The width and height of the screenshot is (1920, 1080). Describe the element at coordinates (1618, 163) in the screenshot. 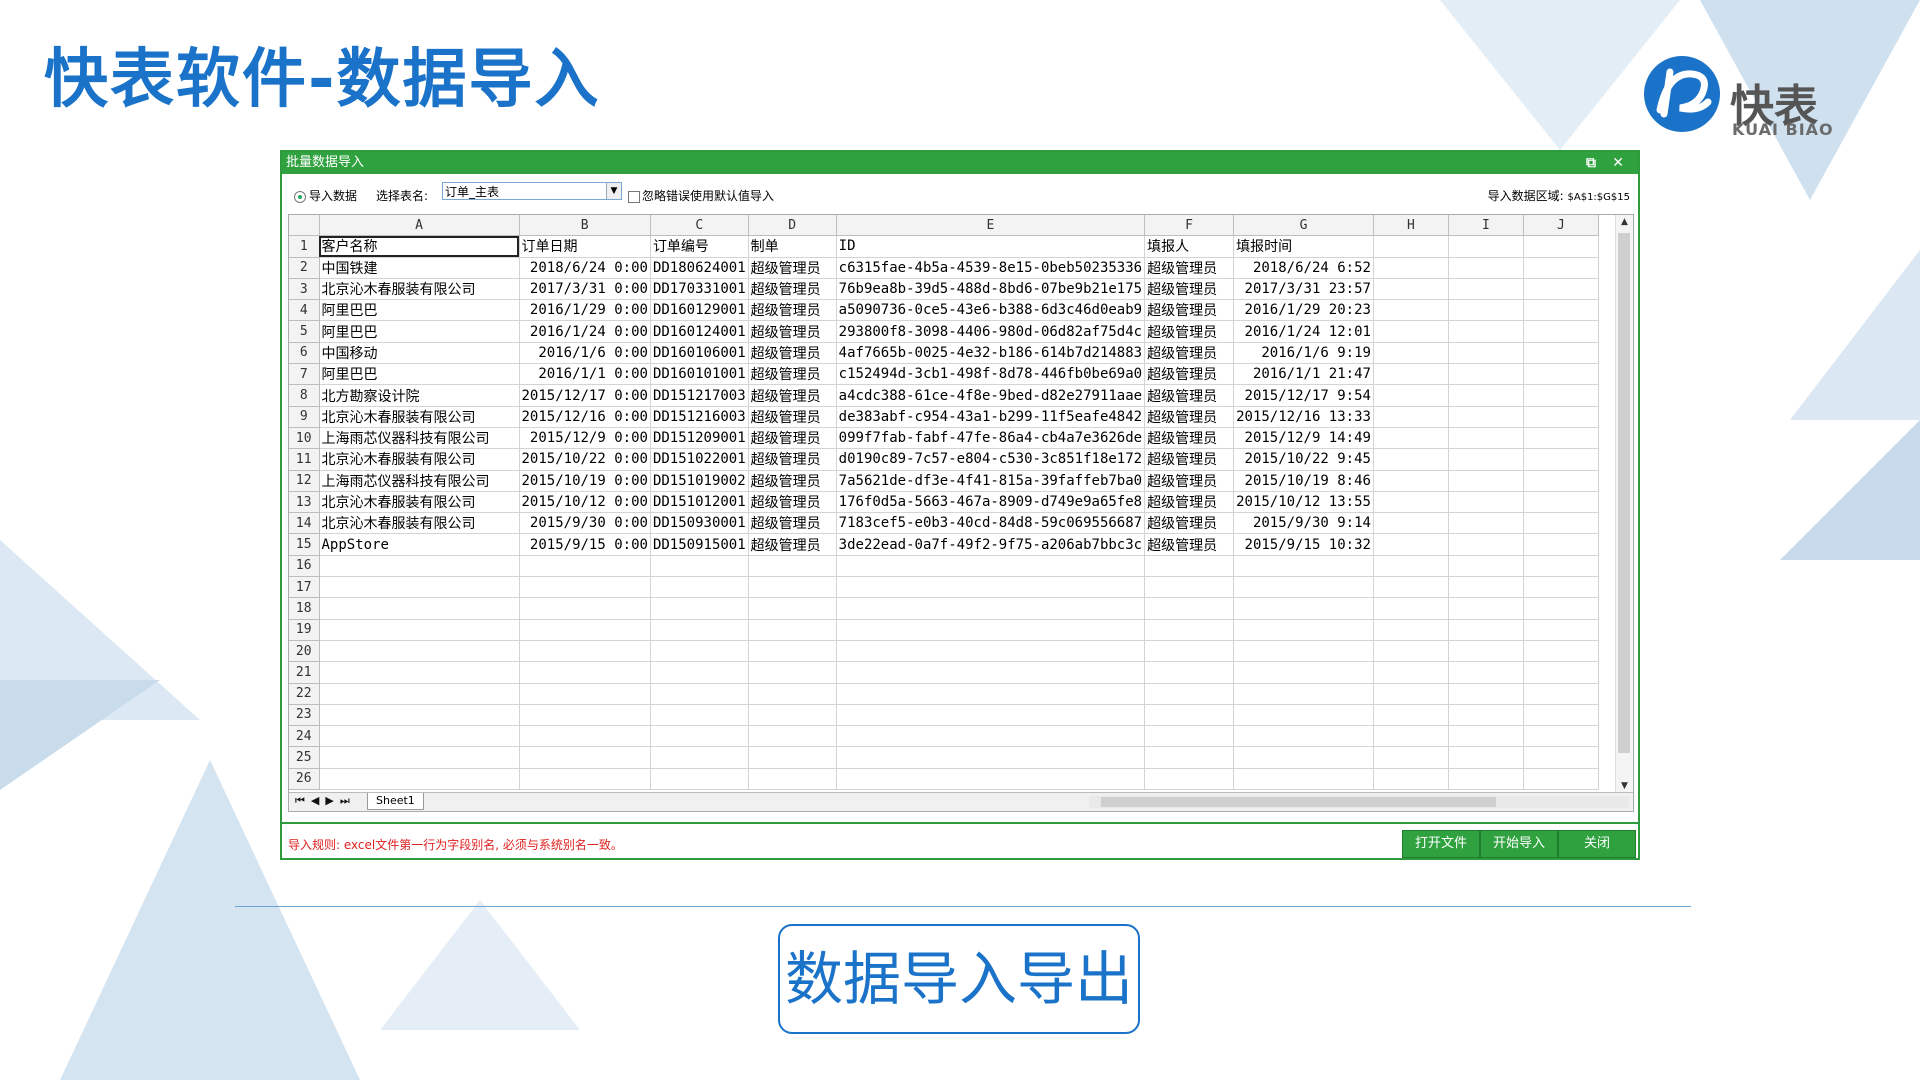

I see `close-icon: ✕` at that location.